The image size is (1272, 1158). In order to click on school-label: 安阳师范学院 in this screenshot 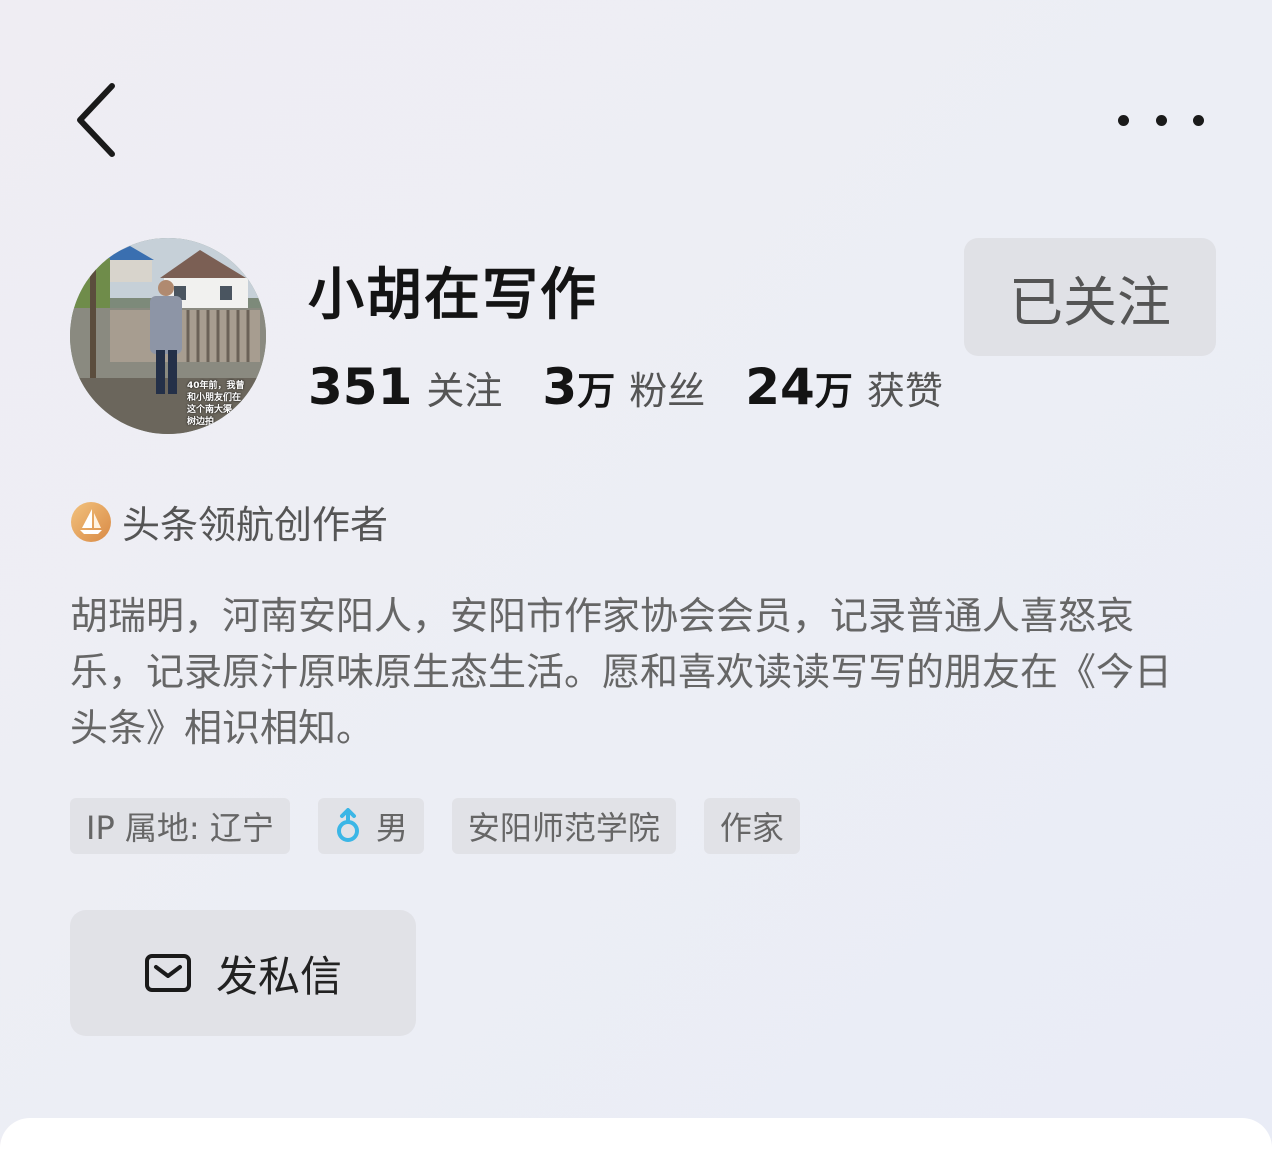, I will do `click(563, 828)`.